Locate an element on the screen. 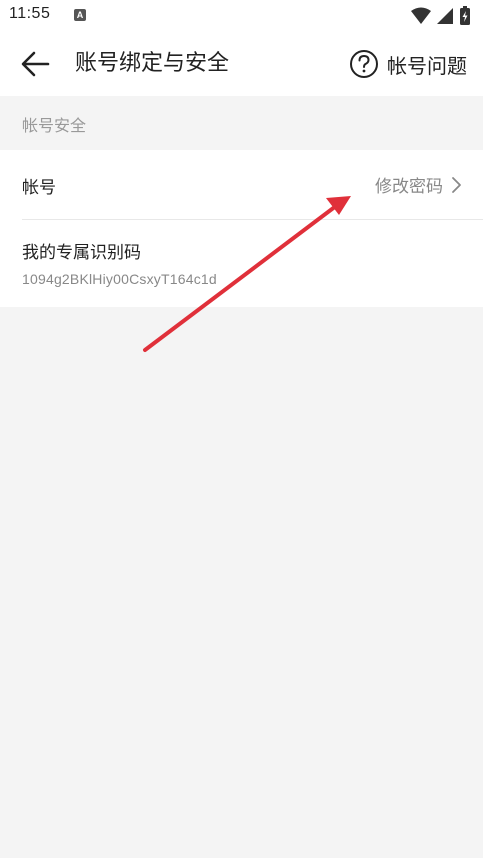 The width and height of the screenshot is (483, 858). change-password-link: 修改密码 is located at coordinates (419, 184).